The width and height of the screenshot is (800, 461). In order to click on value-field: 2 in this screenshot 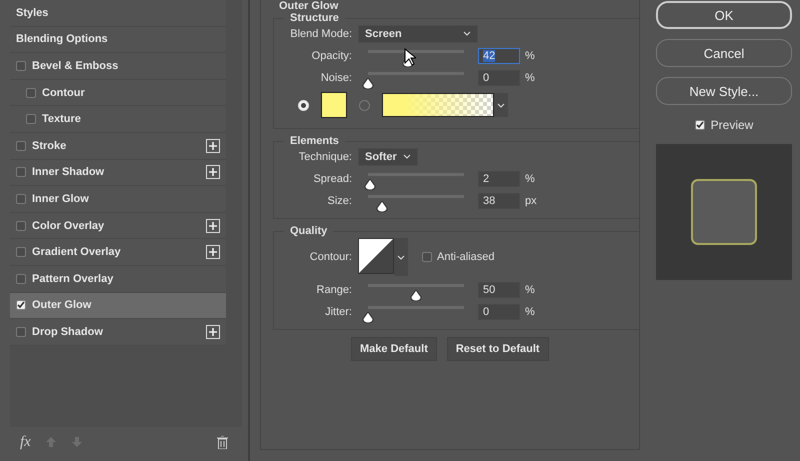, I will do `click(499, 178)`.